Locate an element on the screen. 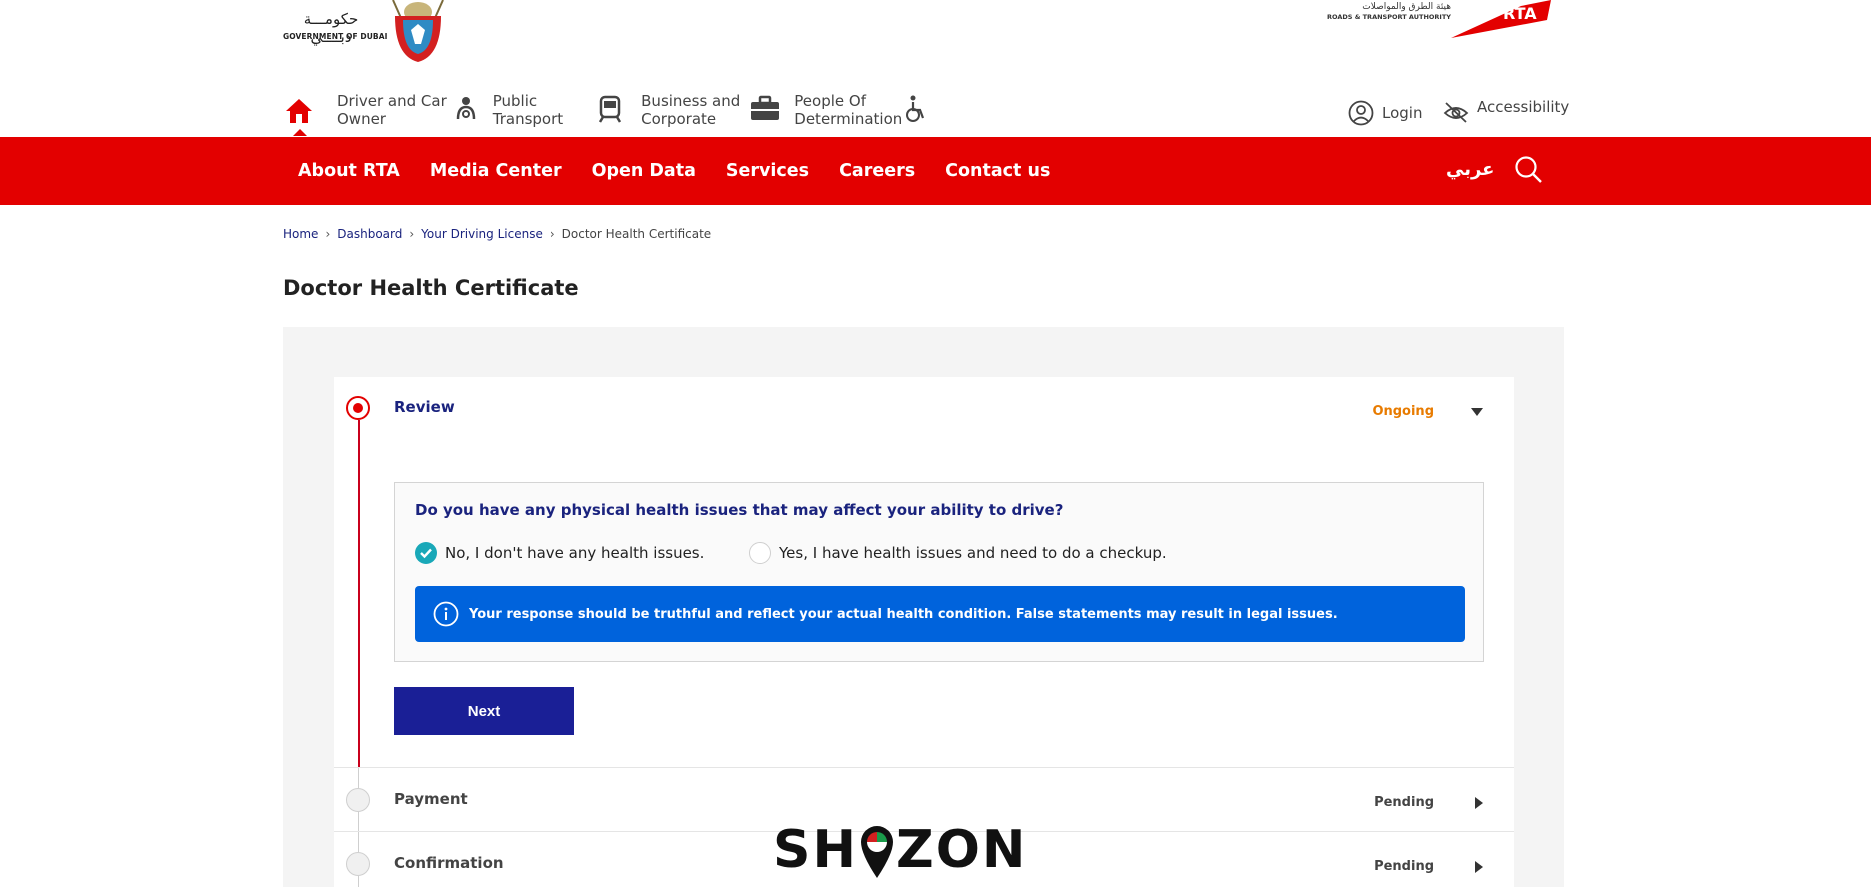  nav-people-of-determination: People Of Determination is located at coordinates (861, 114).